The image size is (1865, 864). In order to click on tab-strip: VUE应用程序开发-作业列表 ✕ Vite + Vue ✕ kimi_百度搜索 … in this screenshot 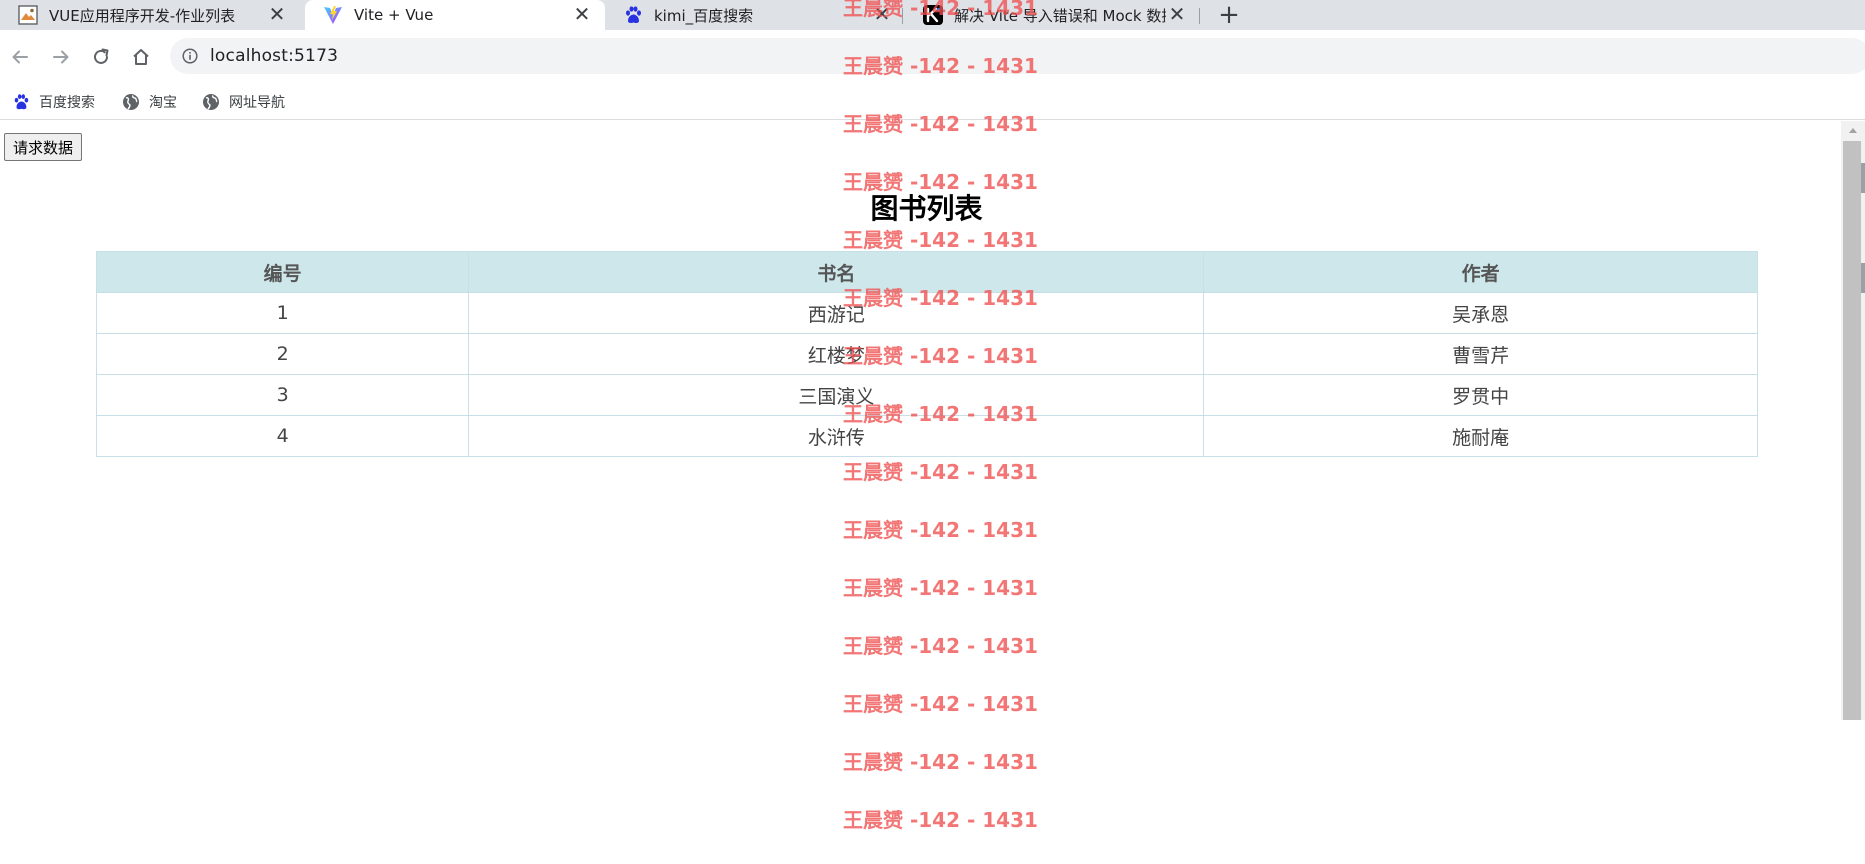, I will do `click(932, 15)`.